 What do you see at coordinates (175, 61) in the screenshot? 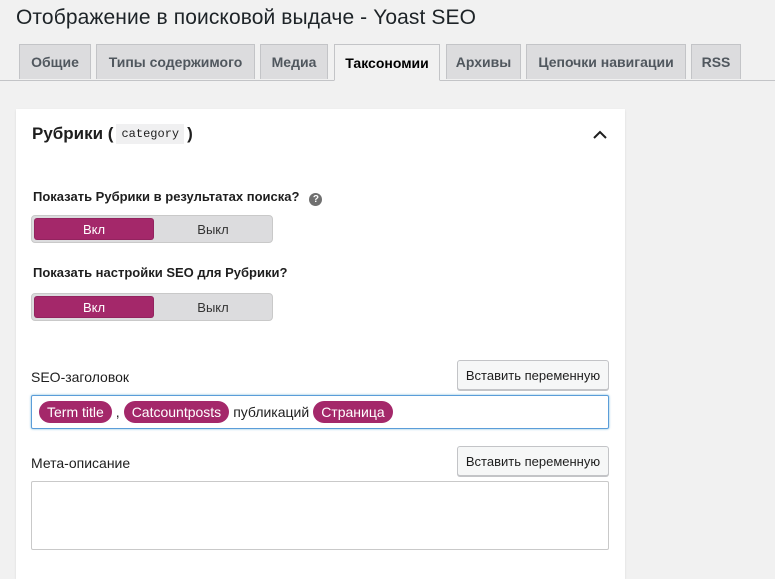
I see `tab-content-types: Типы содержимого` at bounding box center [175, 61].